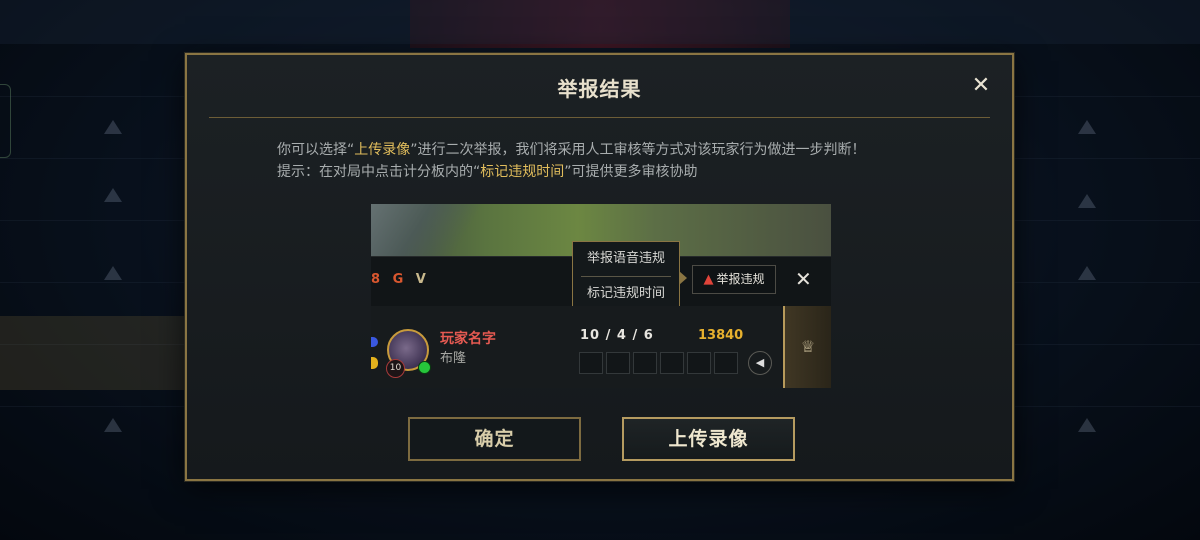 The image size is (1200, 540). What do you see at coordinates (379, 172) in the screenshot?
I see `tip-text: 提示：在对局中点击计分板内的“` at bounding box center [379, 172].